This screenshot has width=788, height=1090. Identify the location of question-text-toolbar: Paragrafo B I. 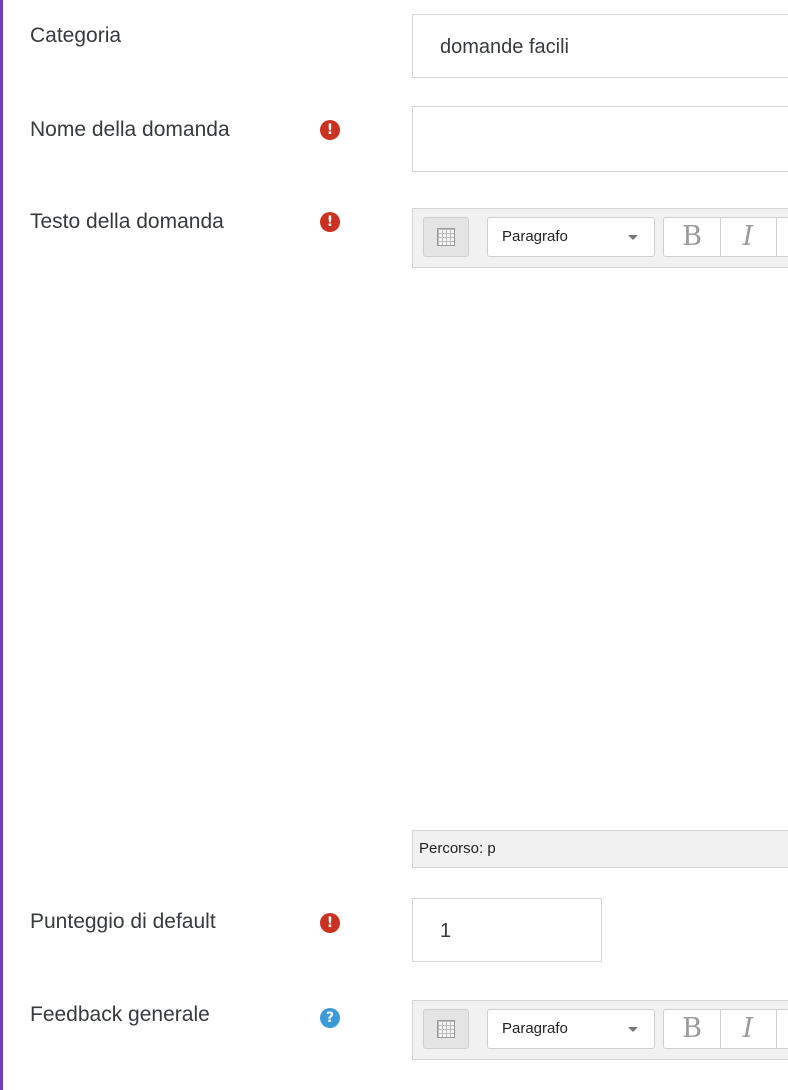
(600, 238).